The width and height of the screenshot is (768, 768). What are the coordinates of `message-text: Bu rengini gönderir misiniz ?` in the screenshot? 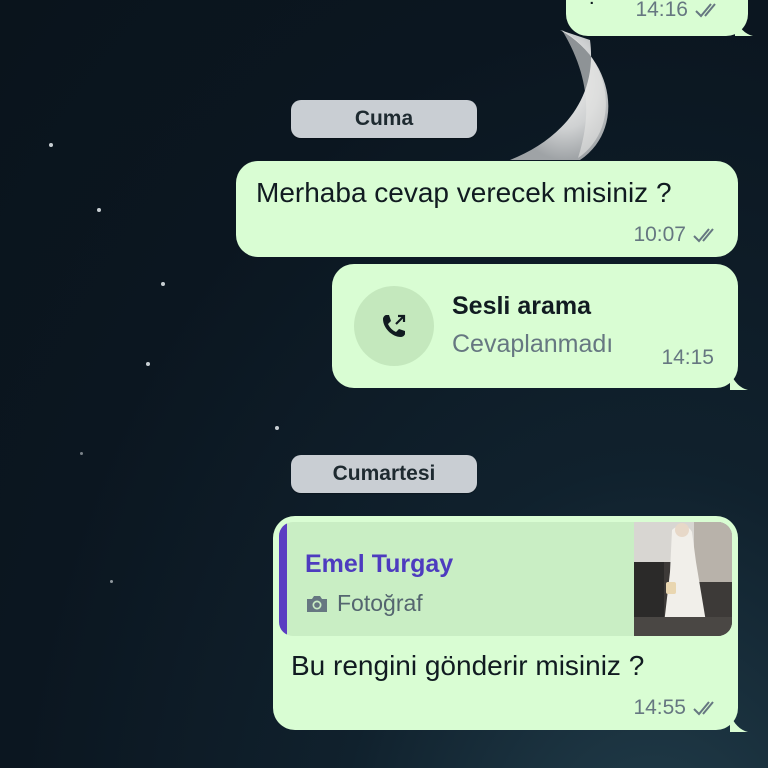 It's located at (468, 665).